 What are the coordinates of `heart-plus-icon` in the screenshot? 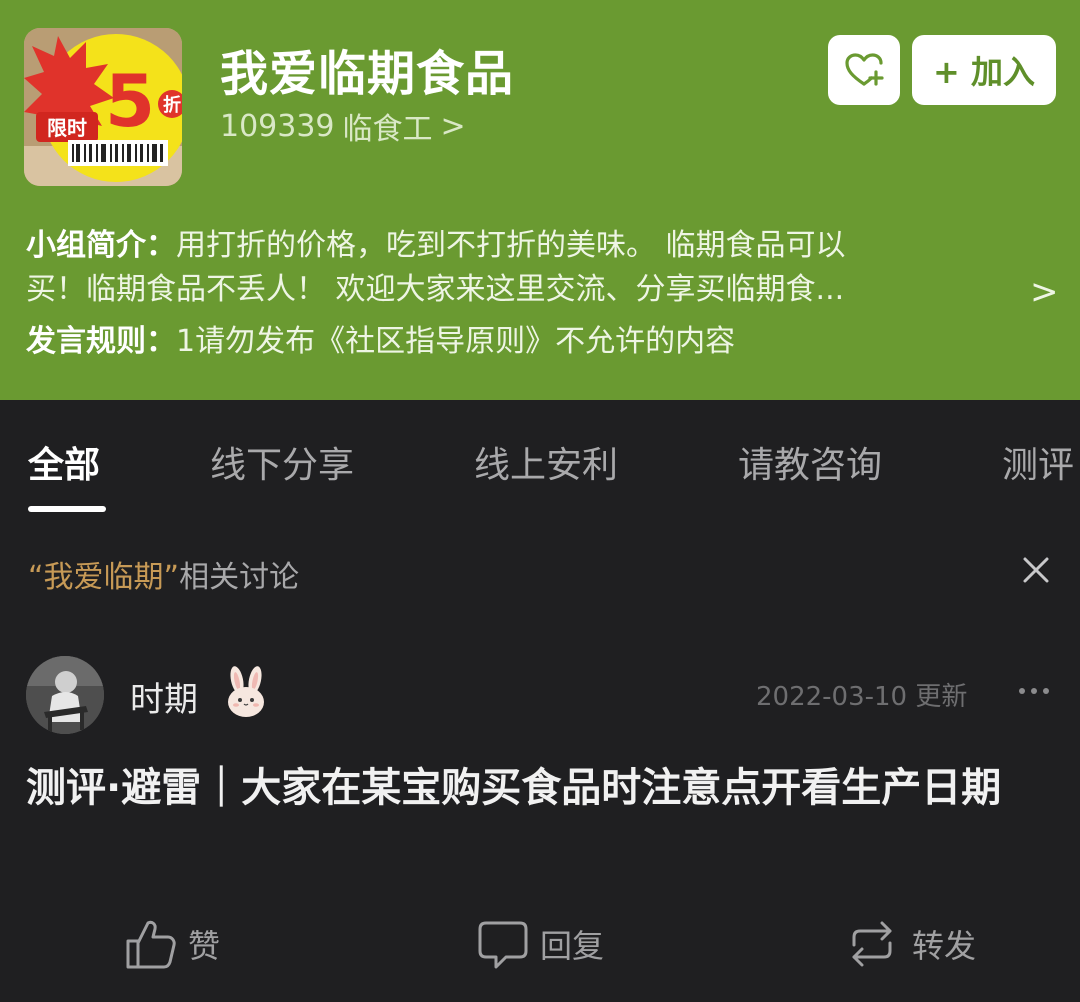 It's located at (864, 69).